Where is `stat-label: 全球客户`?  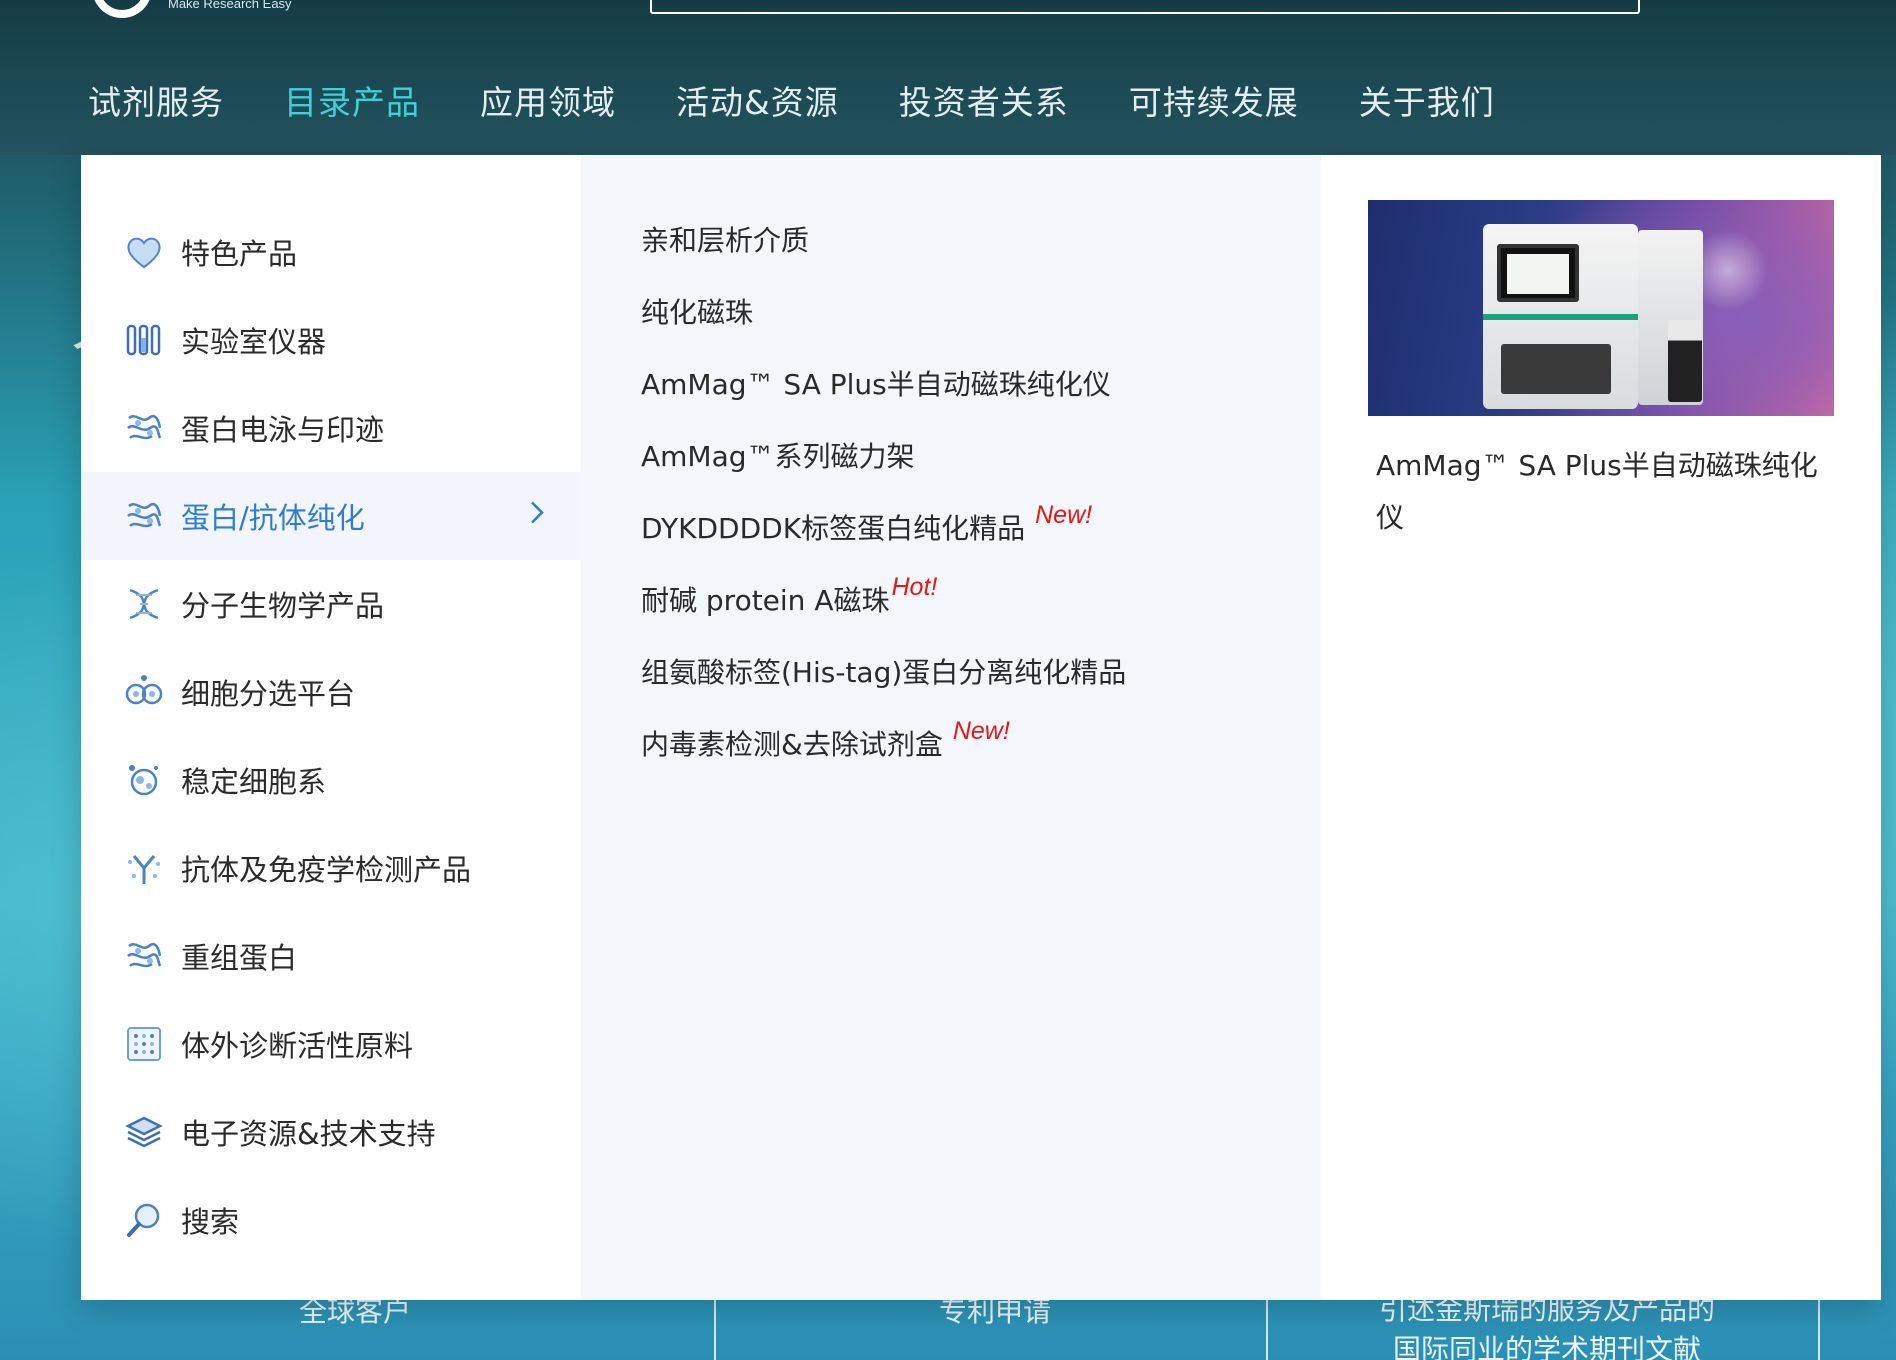 stat-label: 全球客户 is located at coordinates (354, 1311).